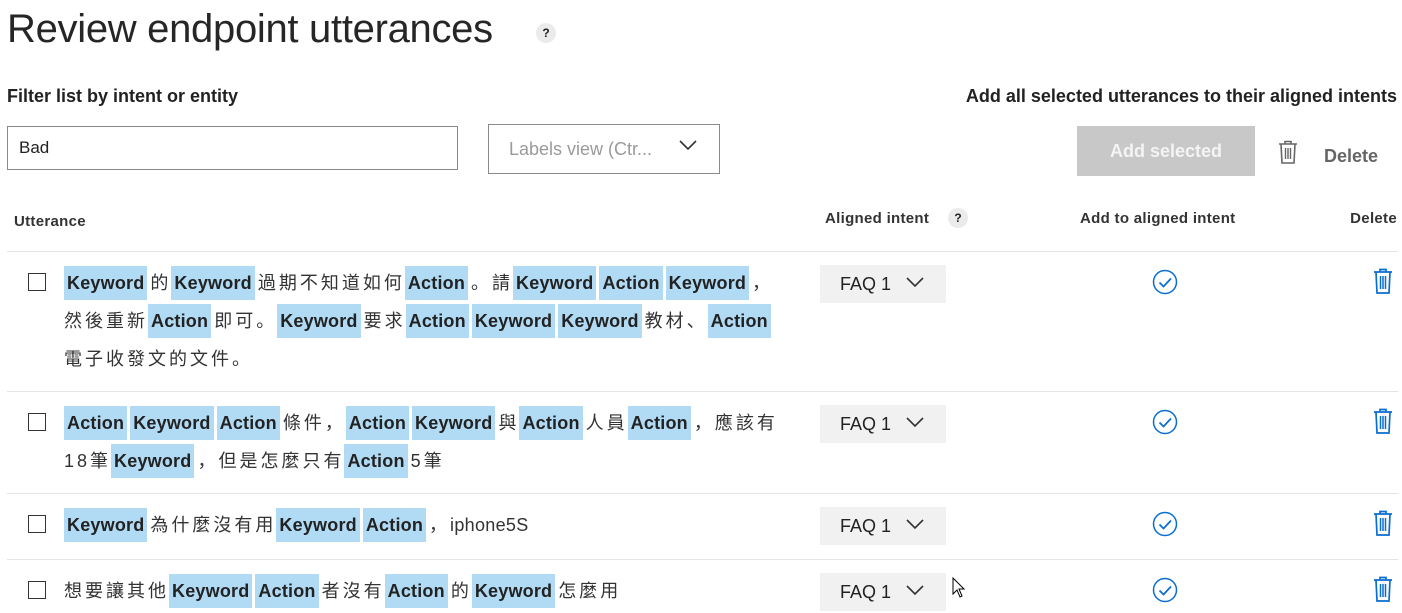 The image size is (1402, 613). What do you see at coordinates (492, 283) in the screenshot?
I see `utterance-segment: 。請` at bounding box center [492, 283].